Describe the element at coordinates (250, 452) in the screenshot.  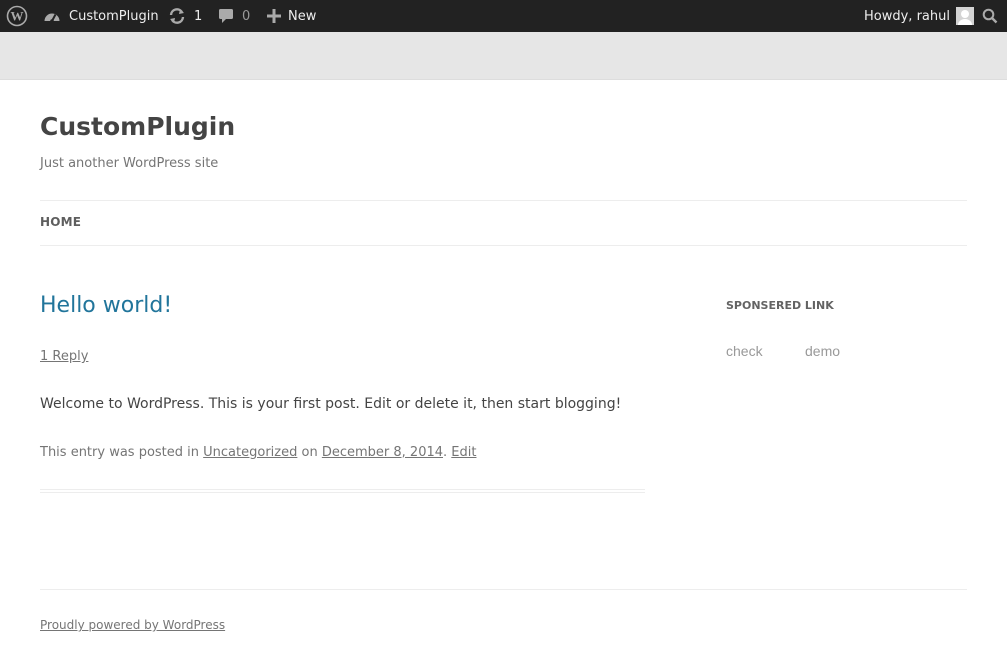
I see `category-link: Uncategorized` at that location.